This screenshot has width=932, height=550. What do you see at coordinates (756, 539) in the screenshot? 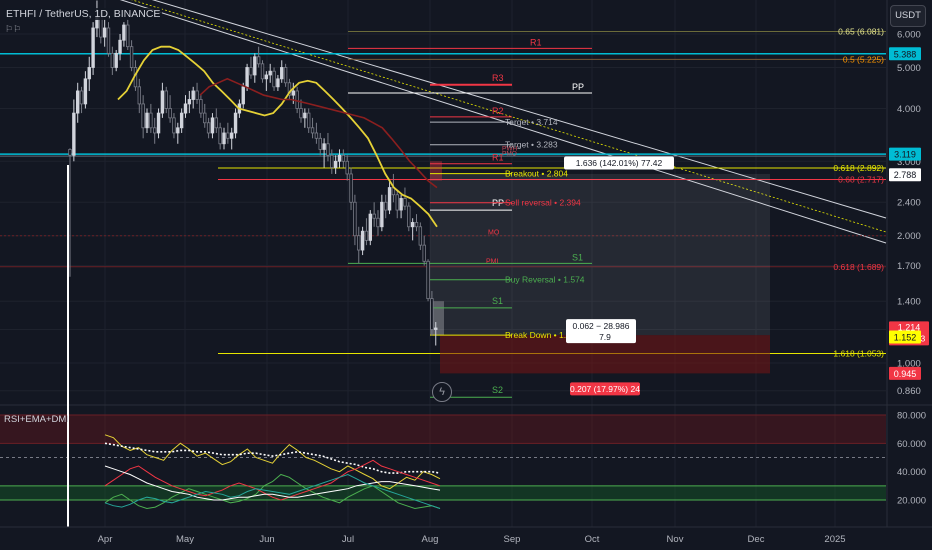
I see `x-tick-label: Dec` at bounding box center [756, 539].